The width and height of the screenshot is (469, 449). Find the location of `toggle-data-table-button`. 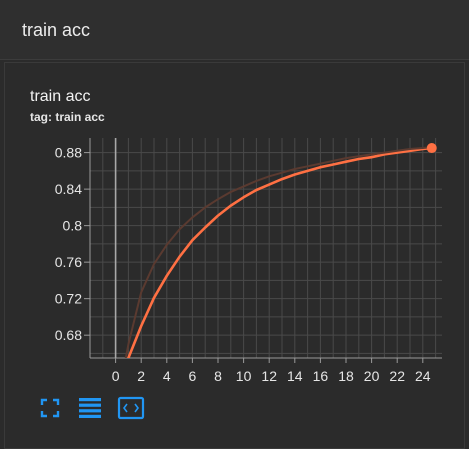

toggle-data-table-button is located at coordinates (90, 408).